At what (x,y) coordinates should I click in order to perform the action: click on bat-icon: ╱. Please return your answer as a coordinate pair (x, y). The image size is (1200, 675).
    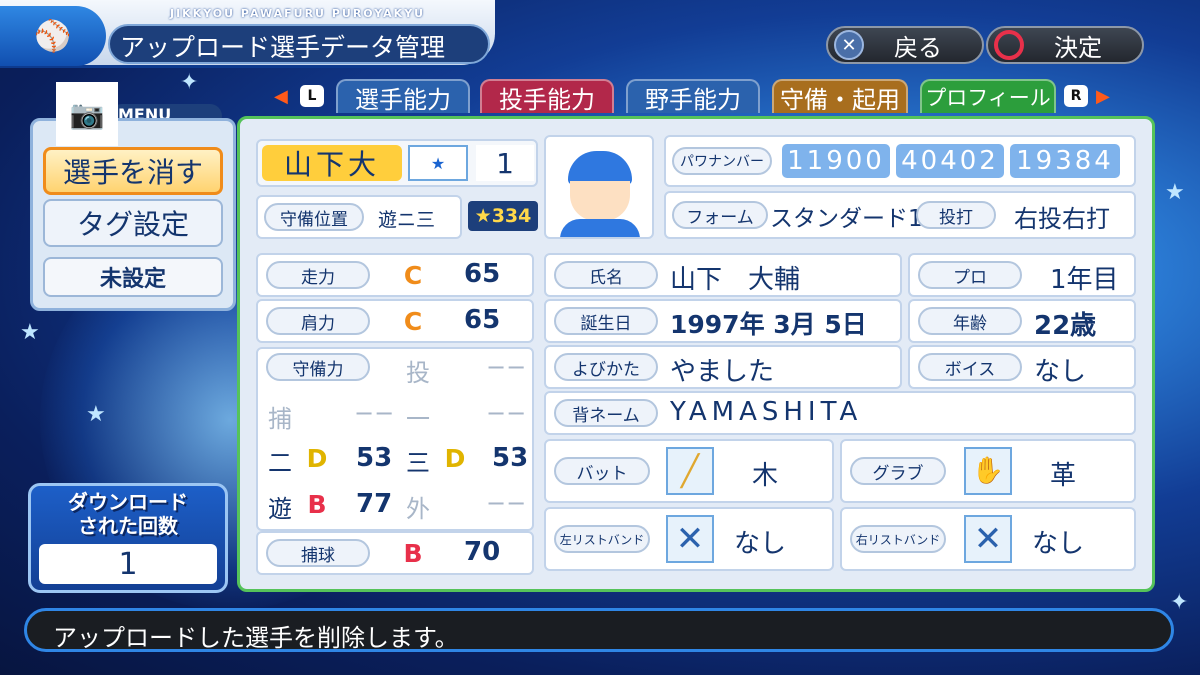
    Looking at the image, I should click on (690, 471).